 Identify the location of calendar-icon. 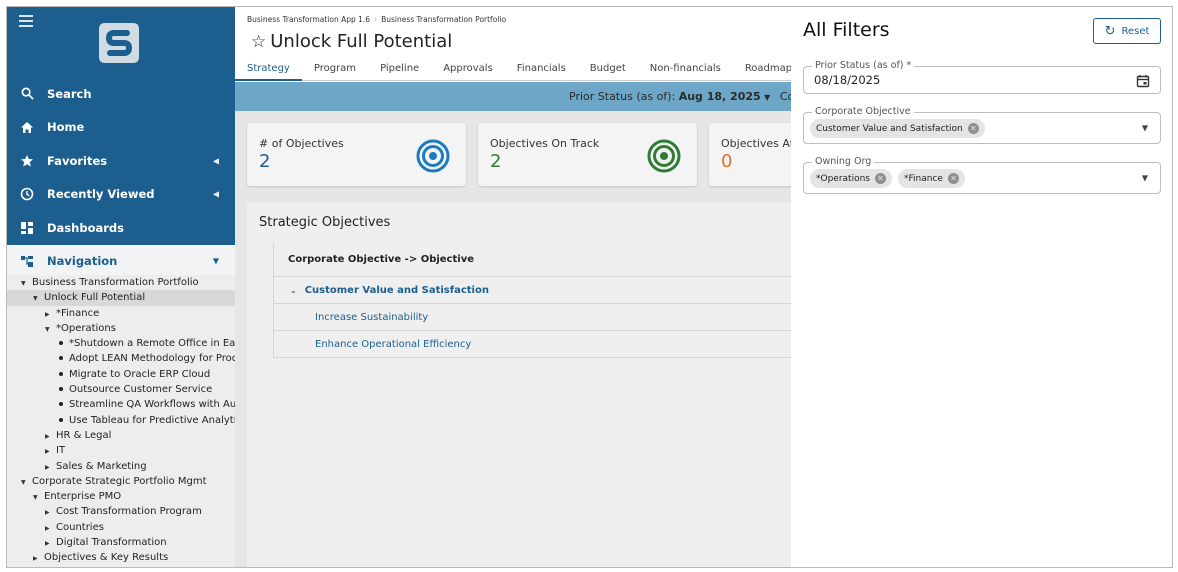
(1143, 81).